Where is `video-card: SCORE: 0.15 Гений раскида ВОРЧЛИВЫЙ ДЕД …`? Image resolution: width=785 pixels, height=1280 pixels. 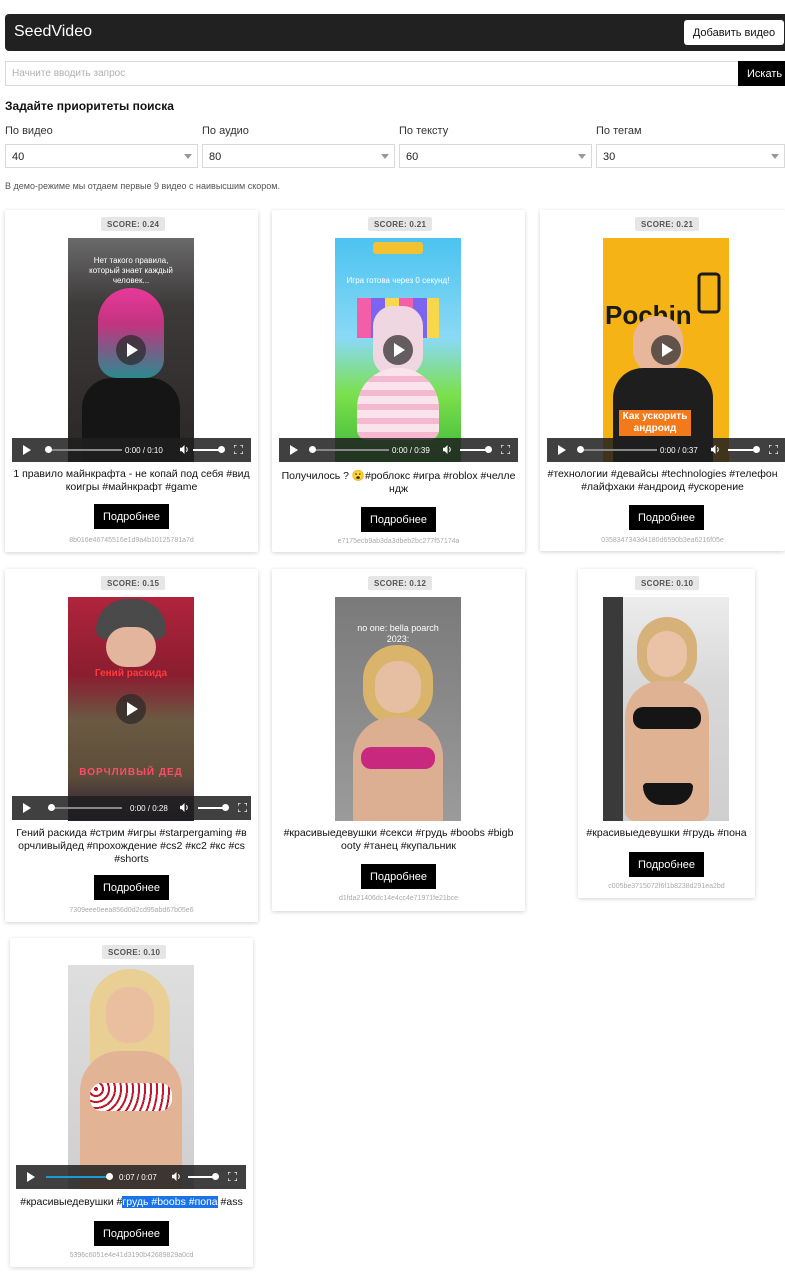 video-card: SCORE: 0.15 Гений раскида ВОРЧЛИВЫЙ ДЕД … is located at coordinates (131, 745).